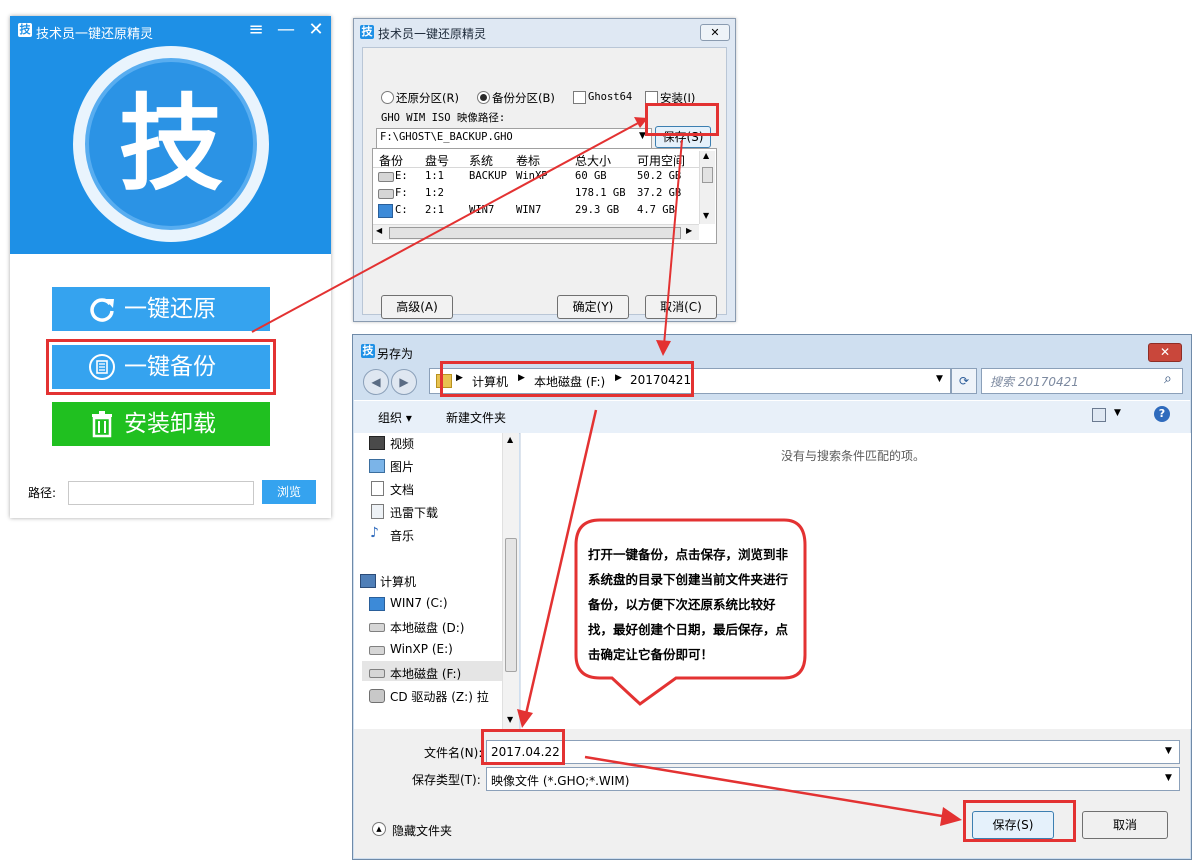 This screenshot has height=861, width=1193. I want to click on callout-line: 打开一键备份，点击保存，浏览到非, so click(688, 554).